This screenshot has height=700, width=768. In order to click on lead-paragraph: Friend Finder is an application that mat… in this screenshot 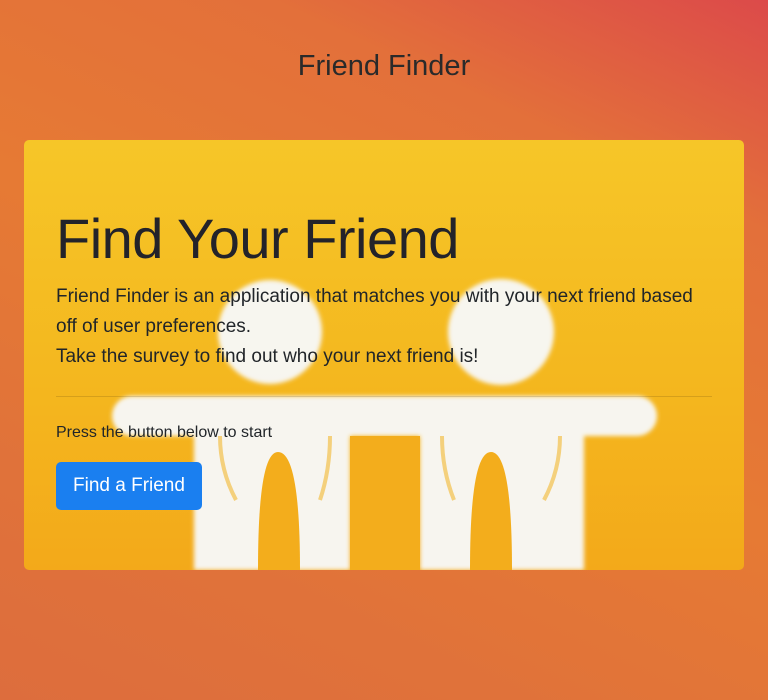, I will do `click(384, 327)`.